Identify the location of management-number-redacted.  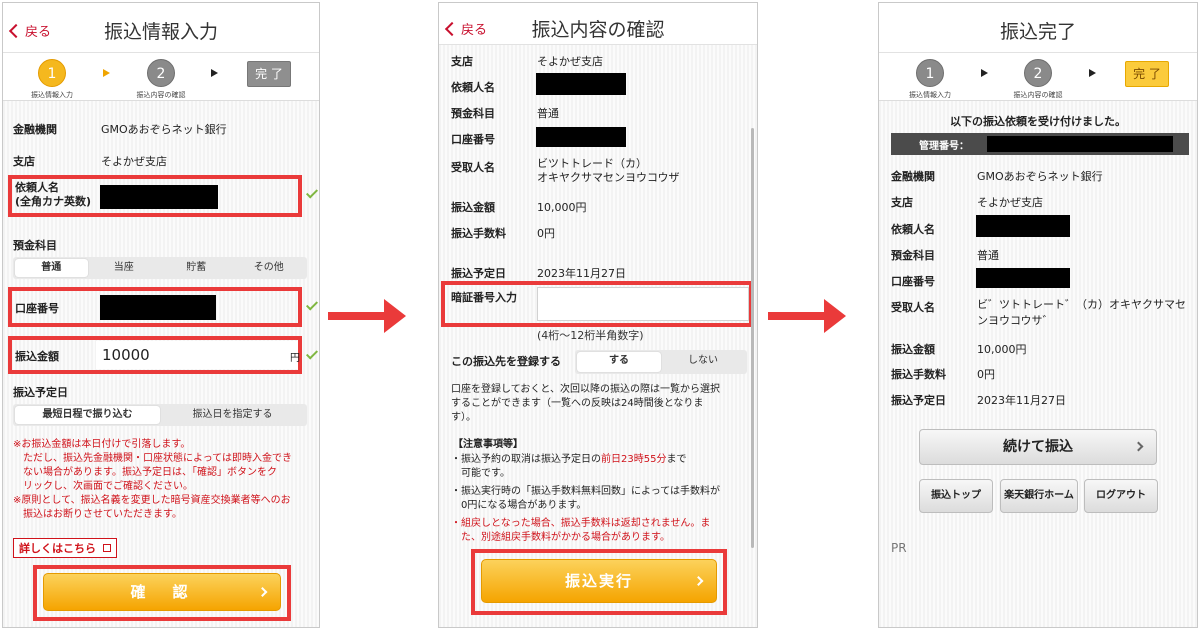
(1080, 144).